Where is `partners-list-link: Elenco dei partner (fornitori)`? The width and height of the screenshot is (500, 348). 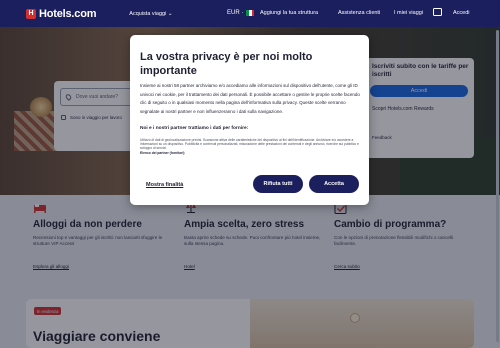 partners-list-link: Elenco dei partner (fornitori) is located at coordinates (251, 153).